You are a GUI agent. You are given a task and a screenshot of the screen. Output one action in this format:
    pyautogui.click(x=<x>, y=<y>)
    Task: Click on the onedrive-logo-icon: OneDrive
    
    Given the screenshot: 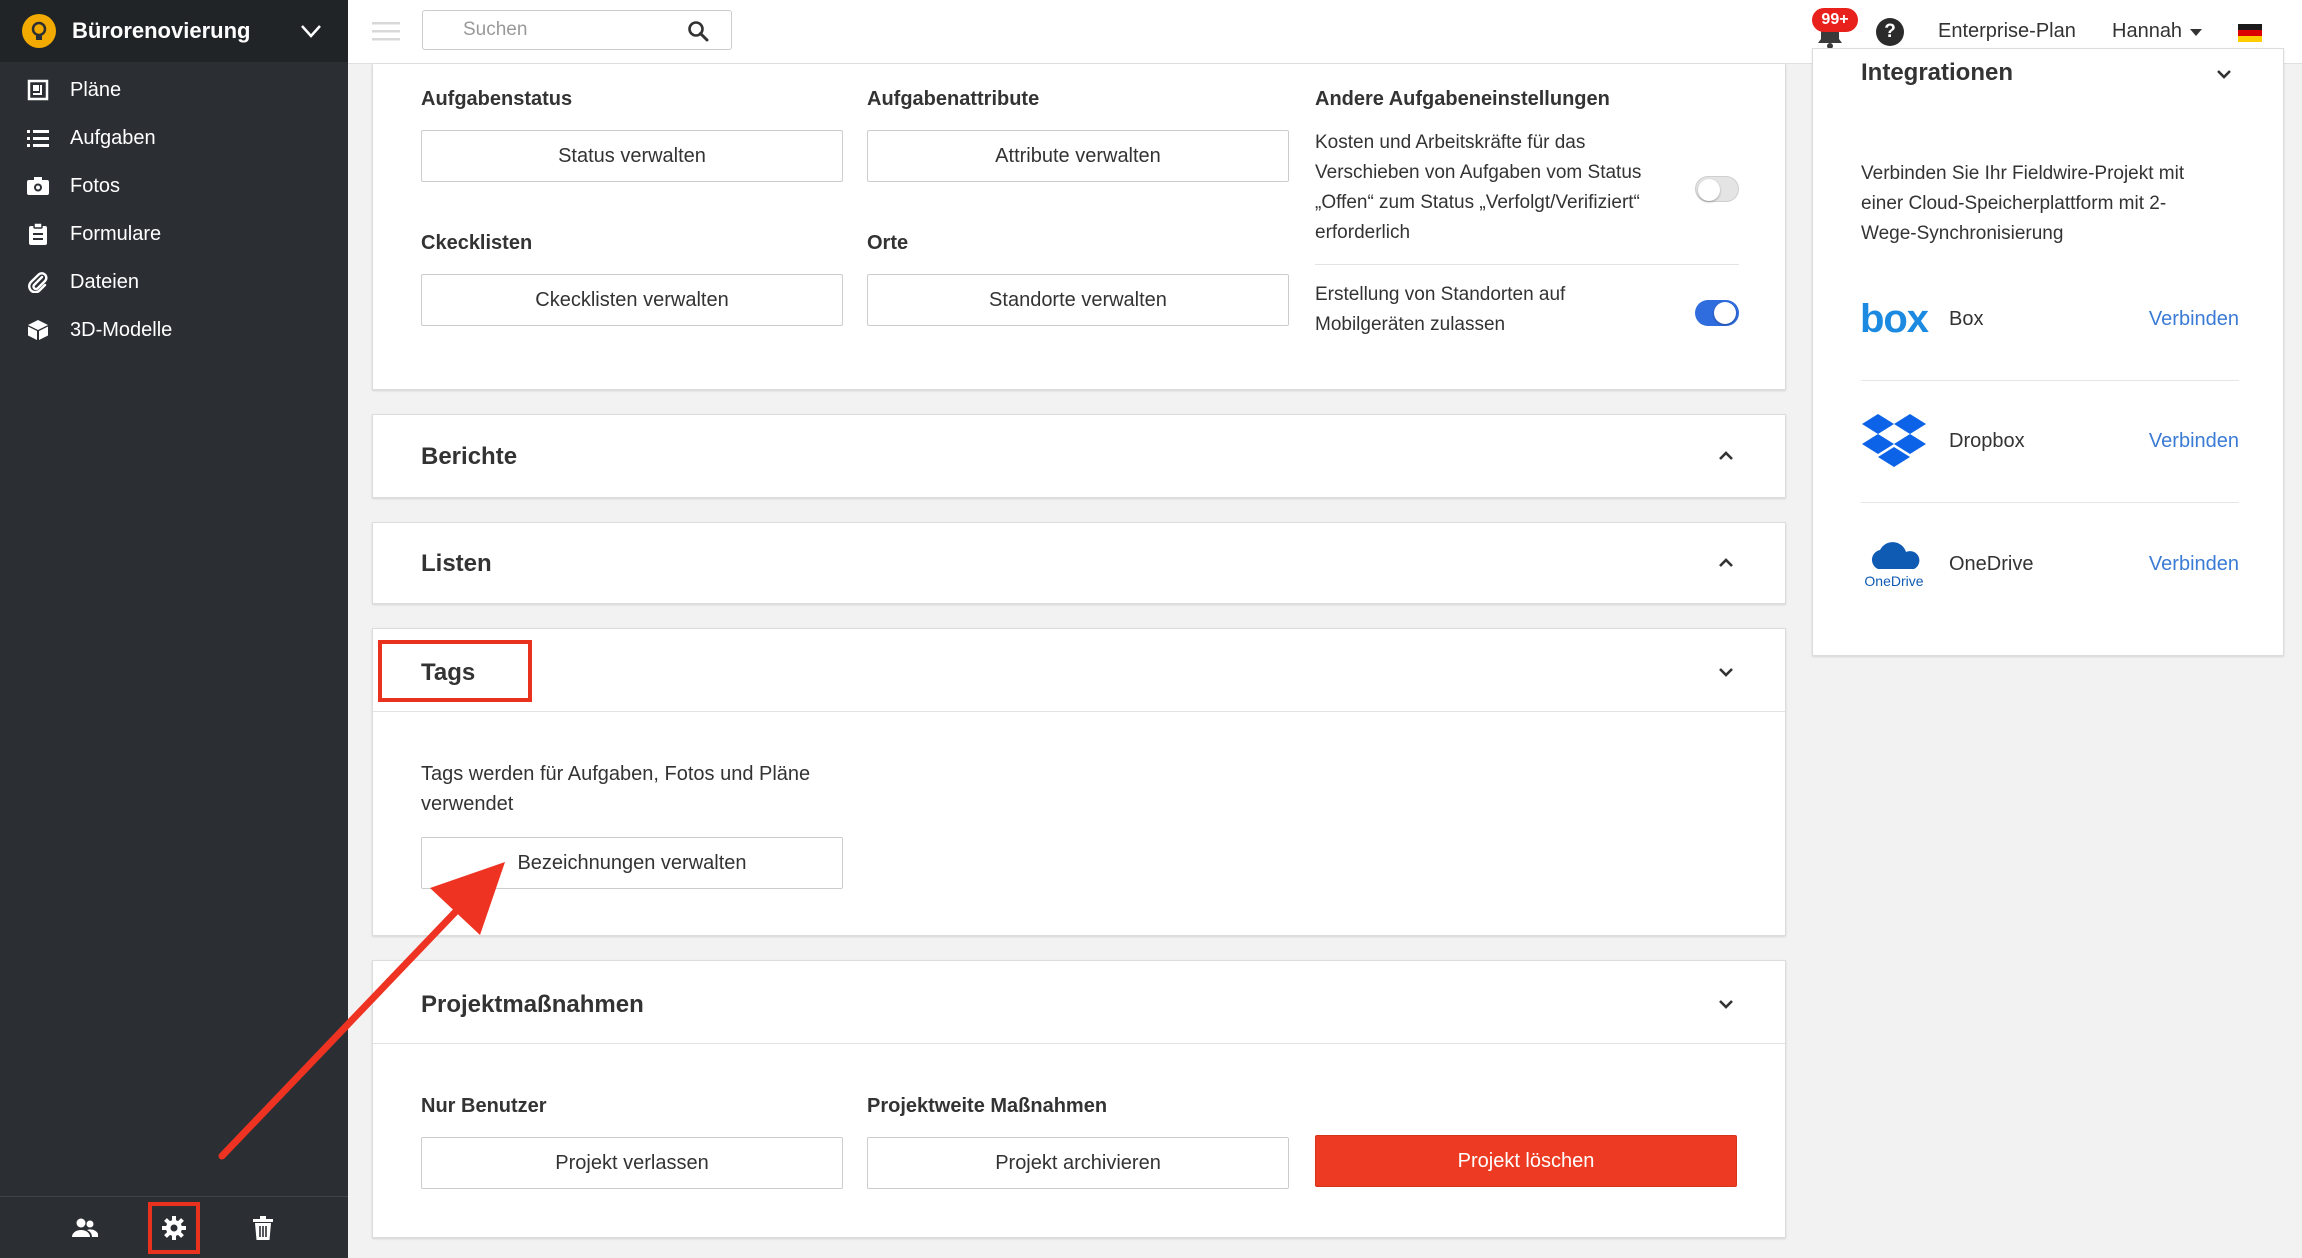 What is the action you would take?
    pyautogui.click(x=1894, y=564)
    